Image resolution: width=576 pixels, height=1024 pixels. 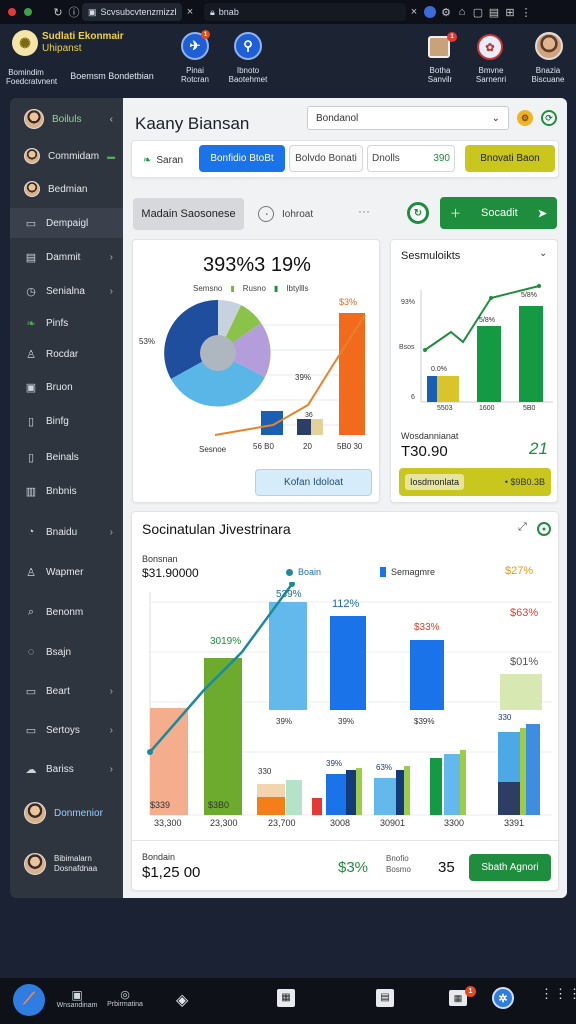 I want to click on sidebar-item-label: Beart, so click(x=58, y=691).